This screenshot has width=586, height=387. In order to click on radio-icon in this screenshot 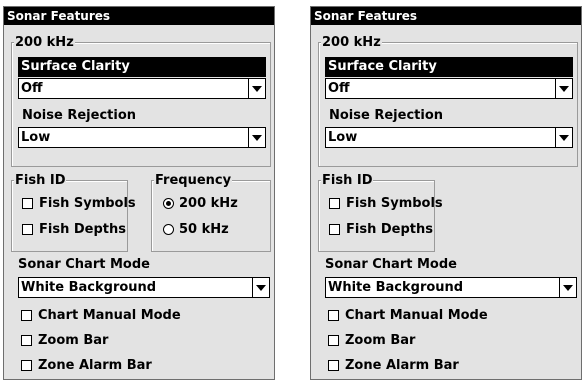, I will do `click(168, 229)`.